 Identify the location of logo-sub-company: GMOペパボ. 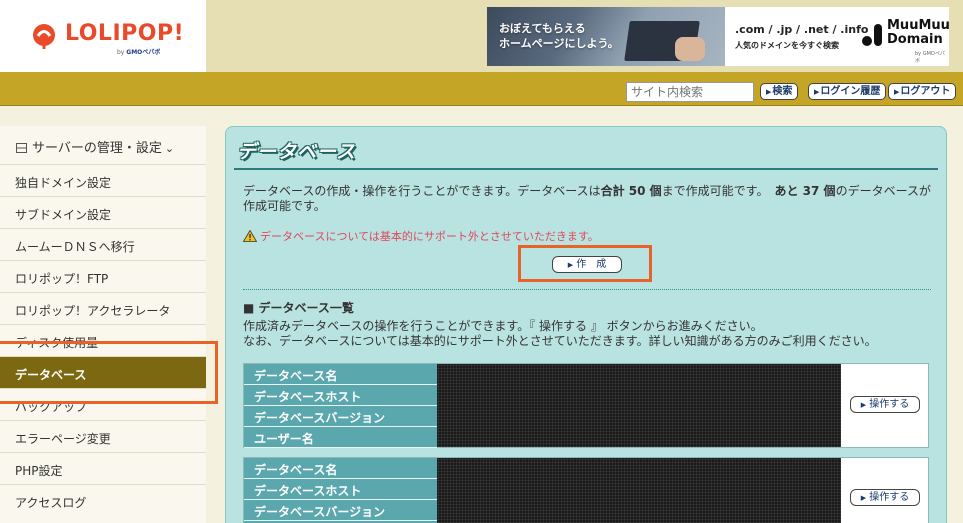
(143, 52).